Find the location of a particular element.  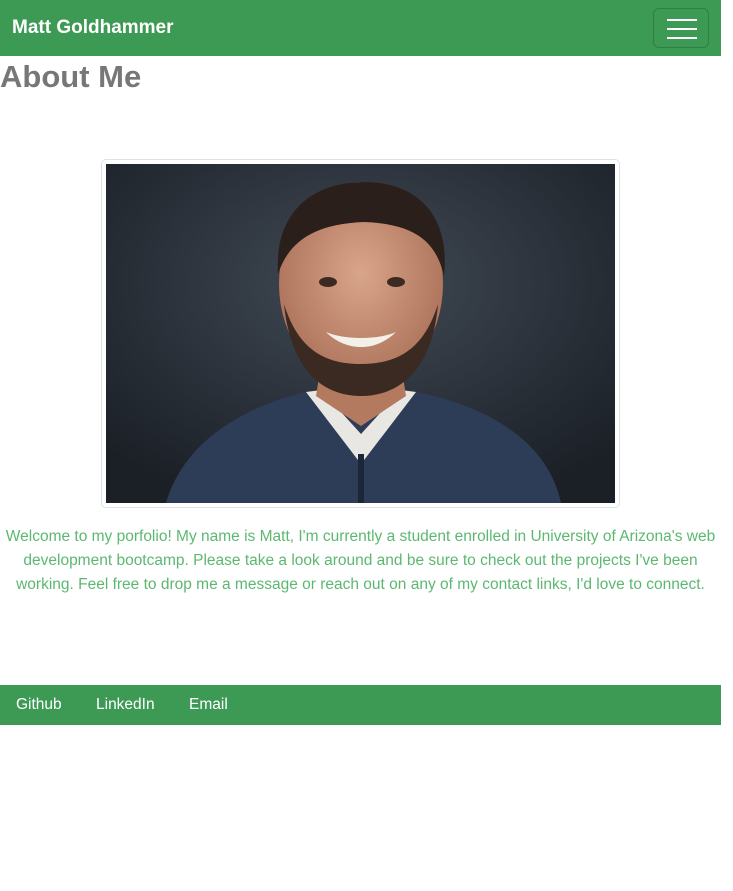

github-link: Github is located at coordinates (39, 705).